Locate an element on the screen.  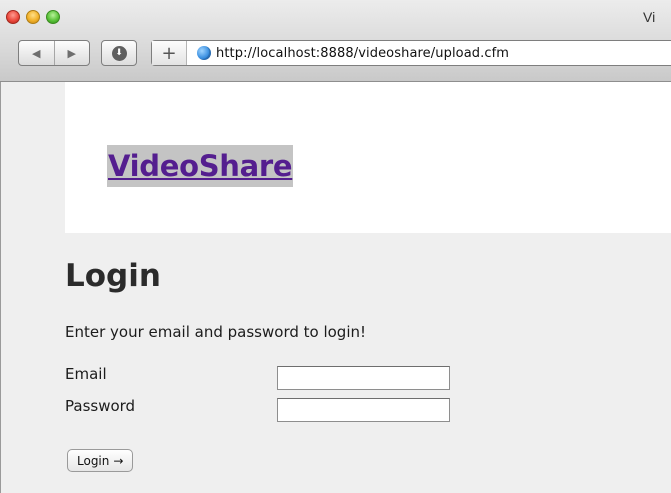
close-window-button is located at coordinates (13, 17).